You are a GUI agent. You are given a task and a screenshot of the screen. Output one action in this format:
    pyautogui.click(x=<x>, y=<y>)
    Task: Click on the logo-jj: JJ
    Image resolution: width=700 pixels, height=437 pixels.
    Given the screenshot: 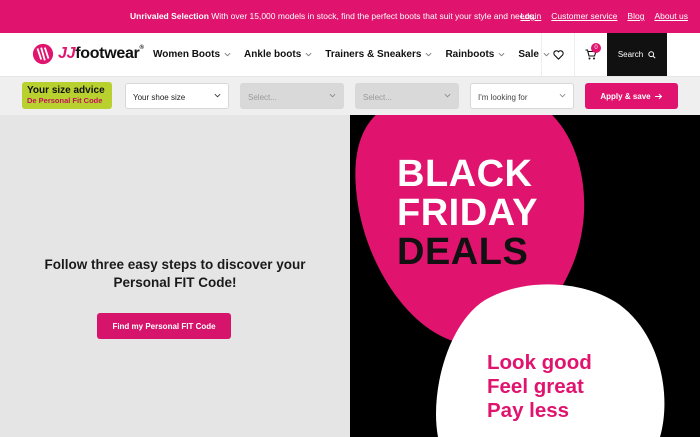 What is the action you would take?
    pyautogui.click(x=67, y=53)
    